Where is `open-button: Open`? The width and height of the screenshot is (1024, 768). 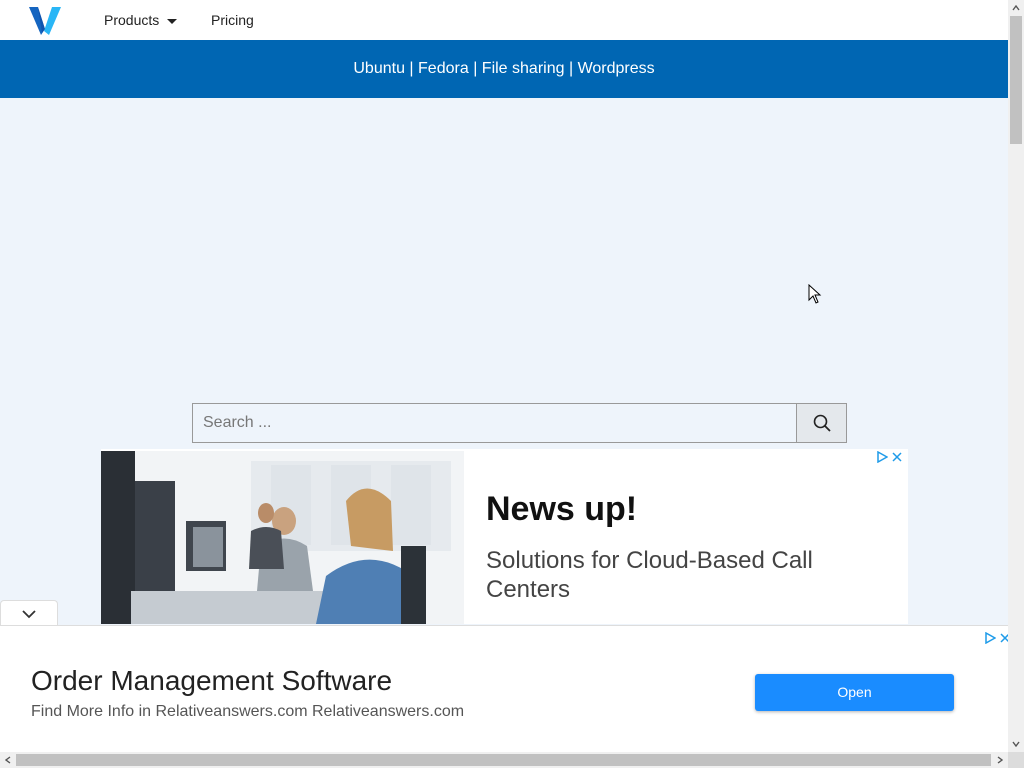
open-button: Open is located at coordinates (854, 692).